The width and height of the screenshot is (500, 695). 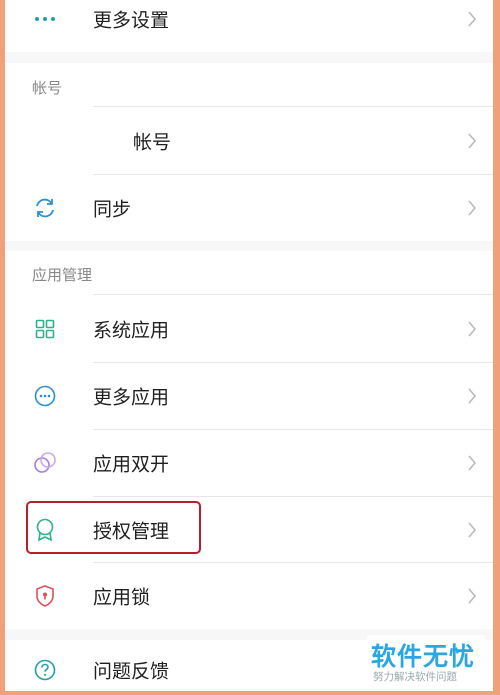 What do you see at coordinates (249, 141) in the screenshot?
I see `account-row: 帐号` at bounding box center [249, 141].